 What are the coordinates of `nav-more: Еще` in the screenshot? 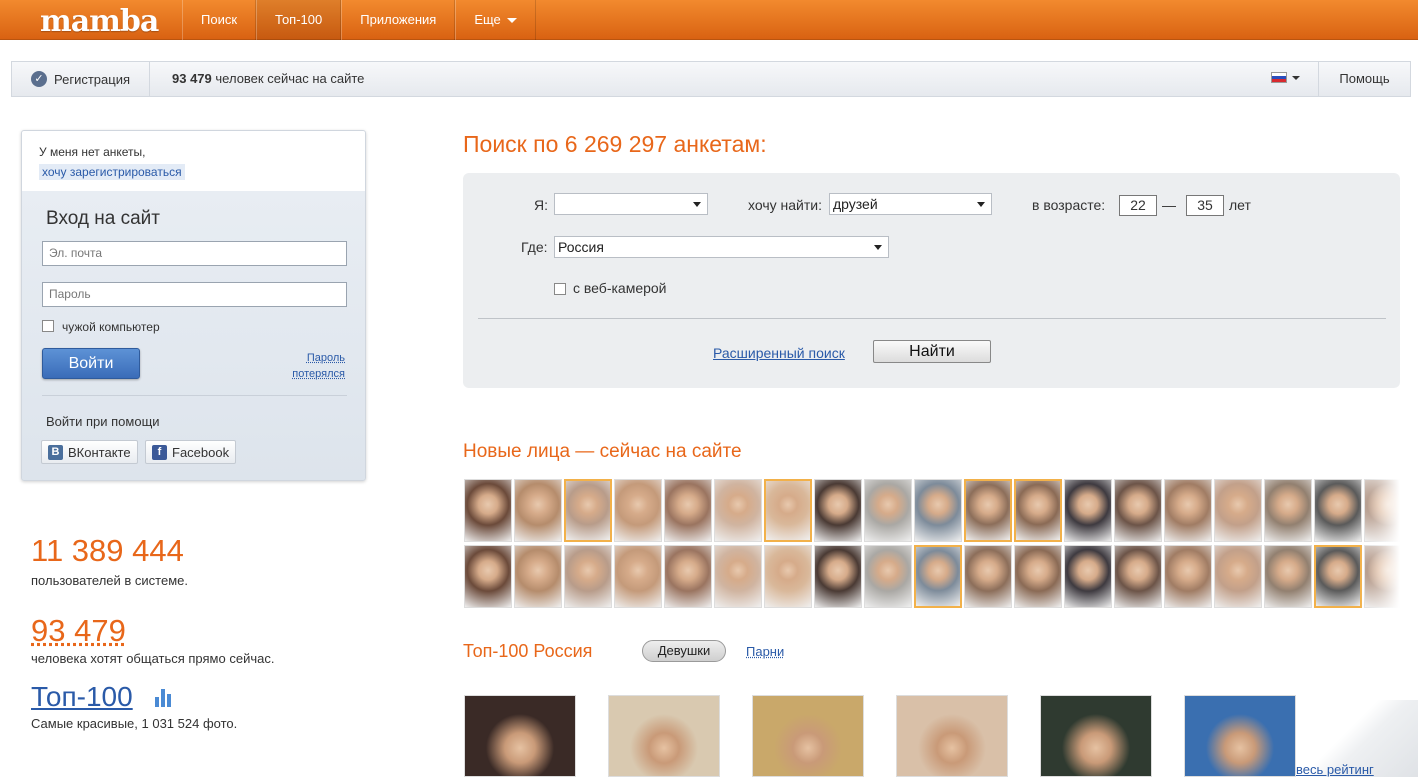 It's located at (495, 20).